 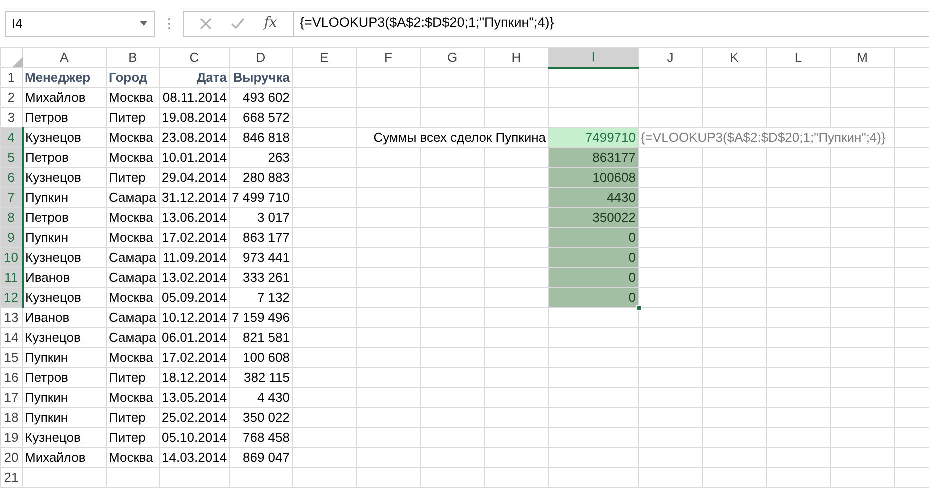 I want to click on result-cell: 863177, so click(x=593, y=158).